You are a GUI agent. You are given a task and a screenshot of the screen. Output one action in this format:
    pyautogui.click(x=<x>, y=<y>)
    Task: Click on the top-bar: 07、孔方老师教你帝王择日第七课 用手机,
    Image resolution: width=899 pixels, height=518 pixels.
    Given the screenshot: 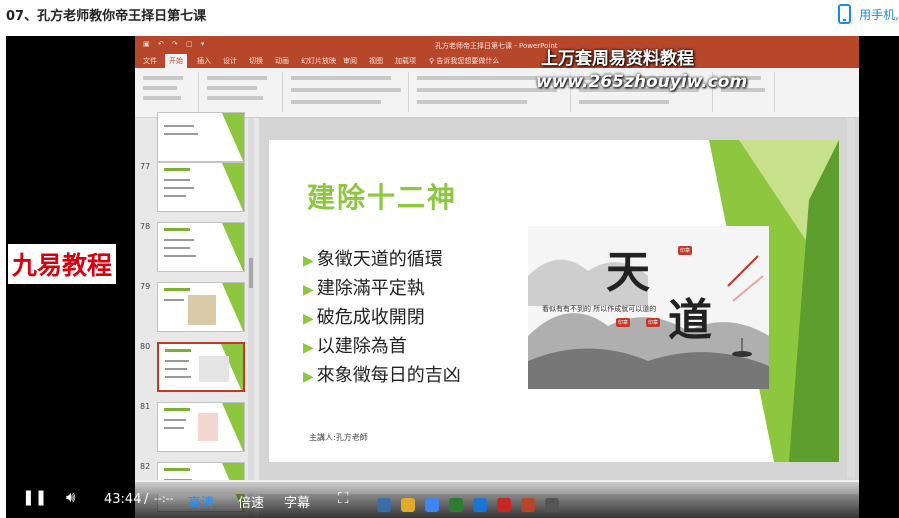 What is the action you would take?
    pyautogui.click(x=449, y=16)
    